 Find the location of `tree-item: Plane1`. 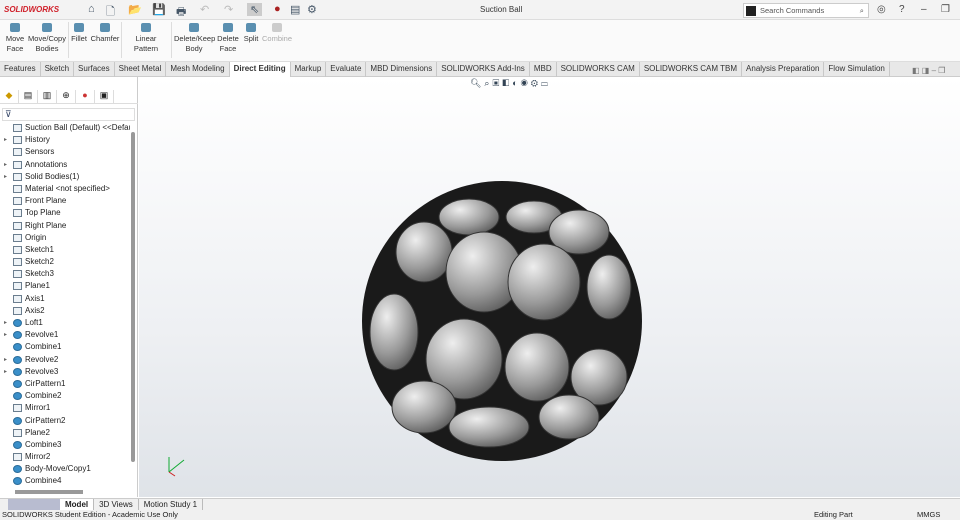

tree-item: Plane1 is located at coordinates (65, 286).